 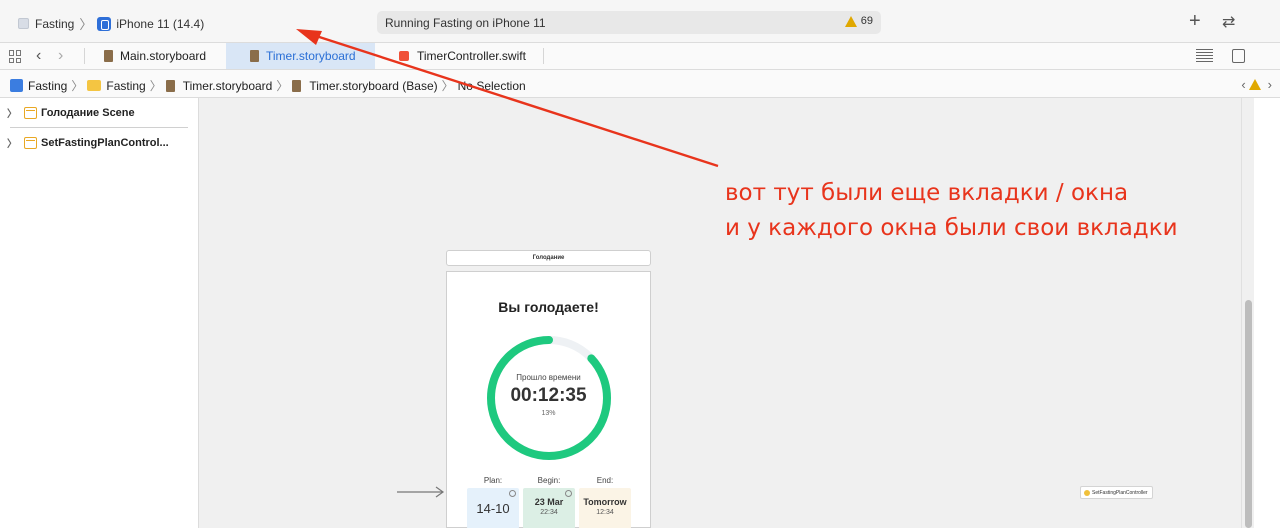 I want to click on annotation-arrow, so click(x=507, y=98).